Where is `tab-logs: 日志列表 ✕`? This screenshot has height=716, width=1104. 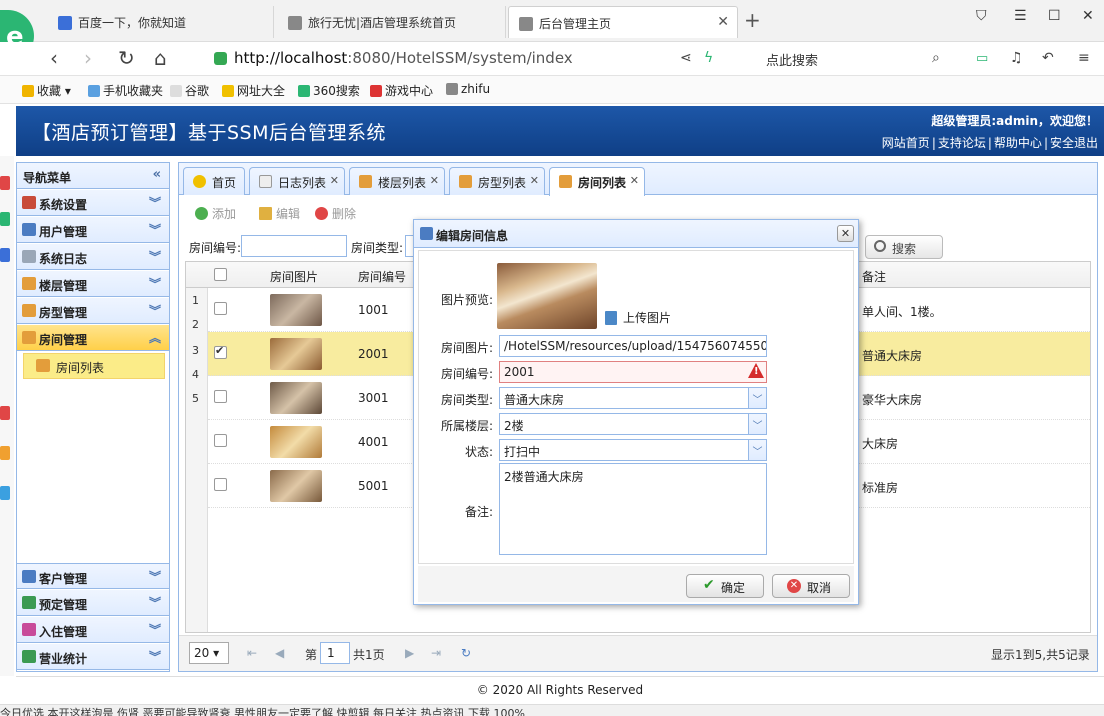
tab-logs: 日志列表 ✕ is located at coordinates (297, 181).